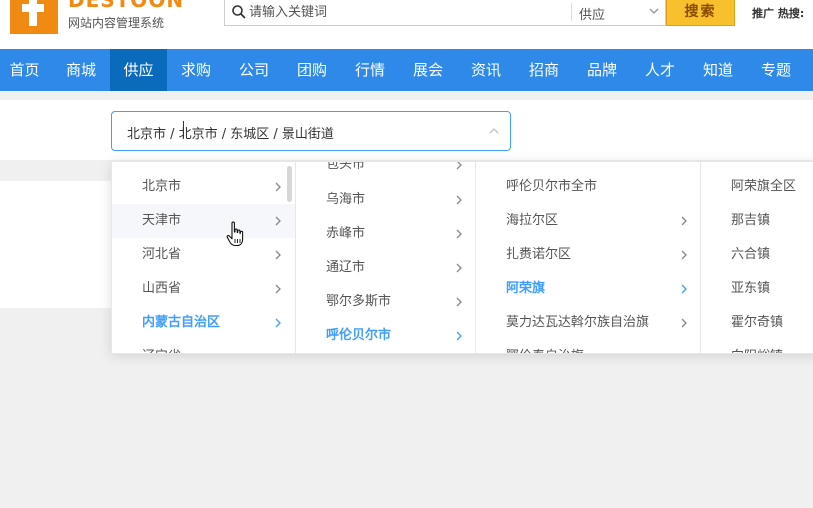 The width and height of the screenshot is (813, 508). Describe the element at coordinates (235, 234) in the screenshot. I see `hand-pointer-icon` at that location.